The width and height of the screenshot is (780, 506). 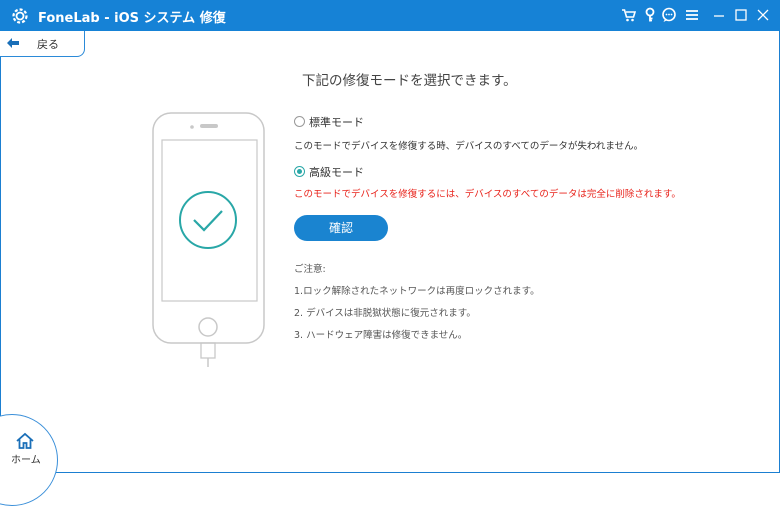 What do you see at coordinates (469, 146) in the screenshot?
I see `standard-mode-description: このモードでデバイスを修復する時、デバイスのすべてのデータが失われません。` at bounding box center [469, 146].